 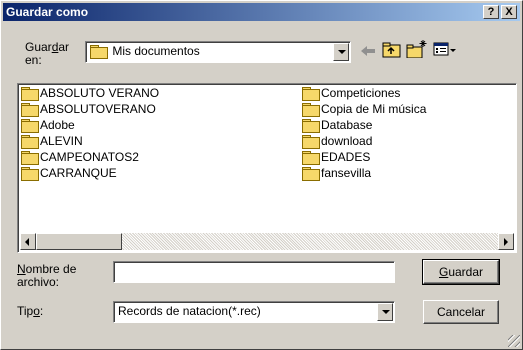 I want to click on back-arrow-icon, so click(x=368, y=53).